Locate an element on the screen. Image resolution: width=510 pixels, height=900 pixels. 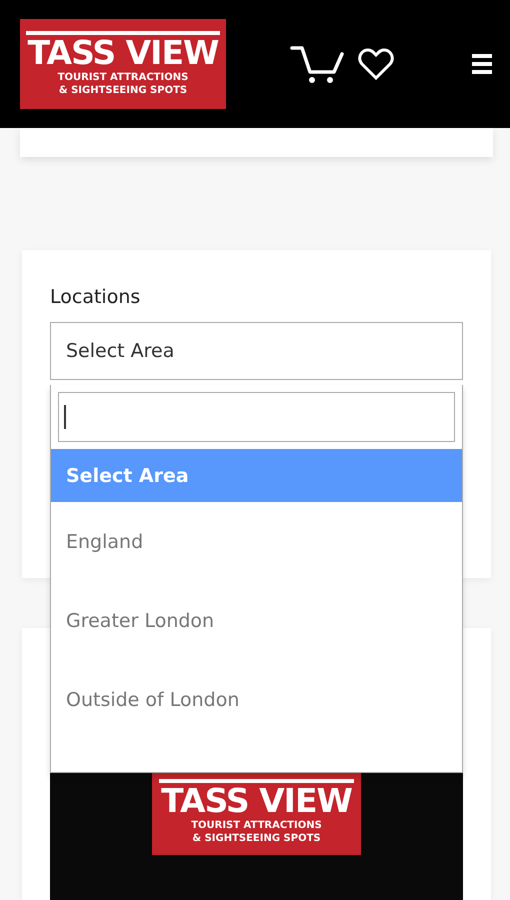
dropdown-option: Greater London is located at coordinates (256, 620).